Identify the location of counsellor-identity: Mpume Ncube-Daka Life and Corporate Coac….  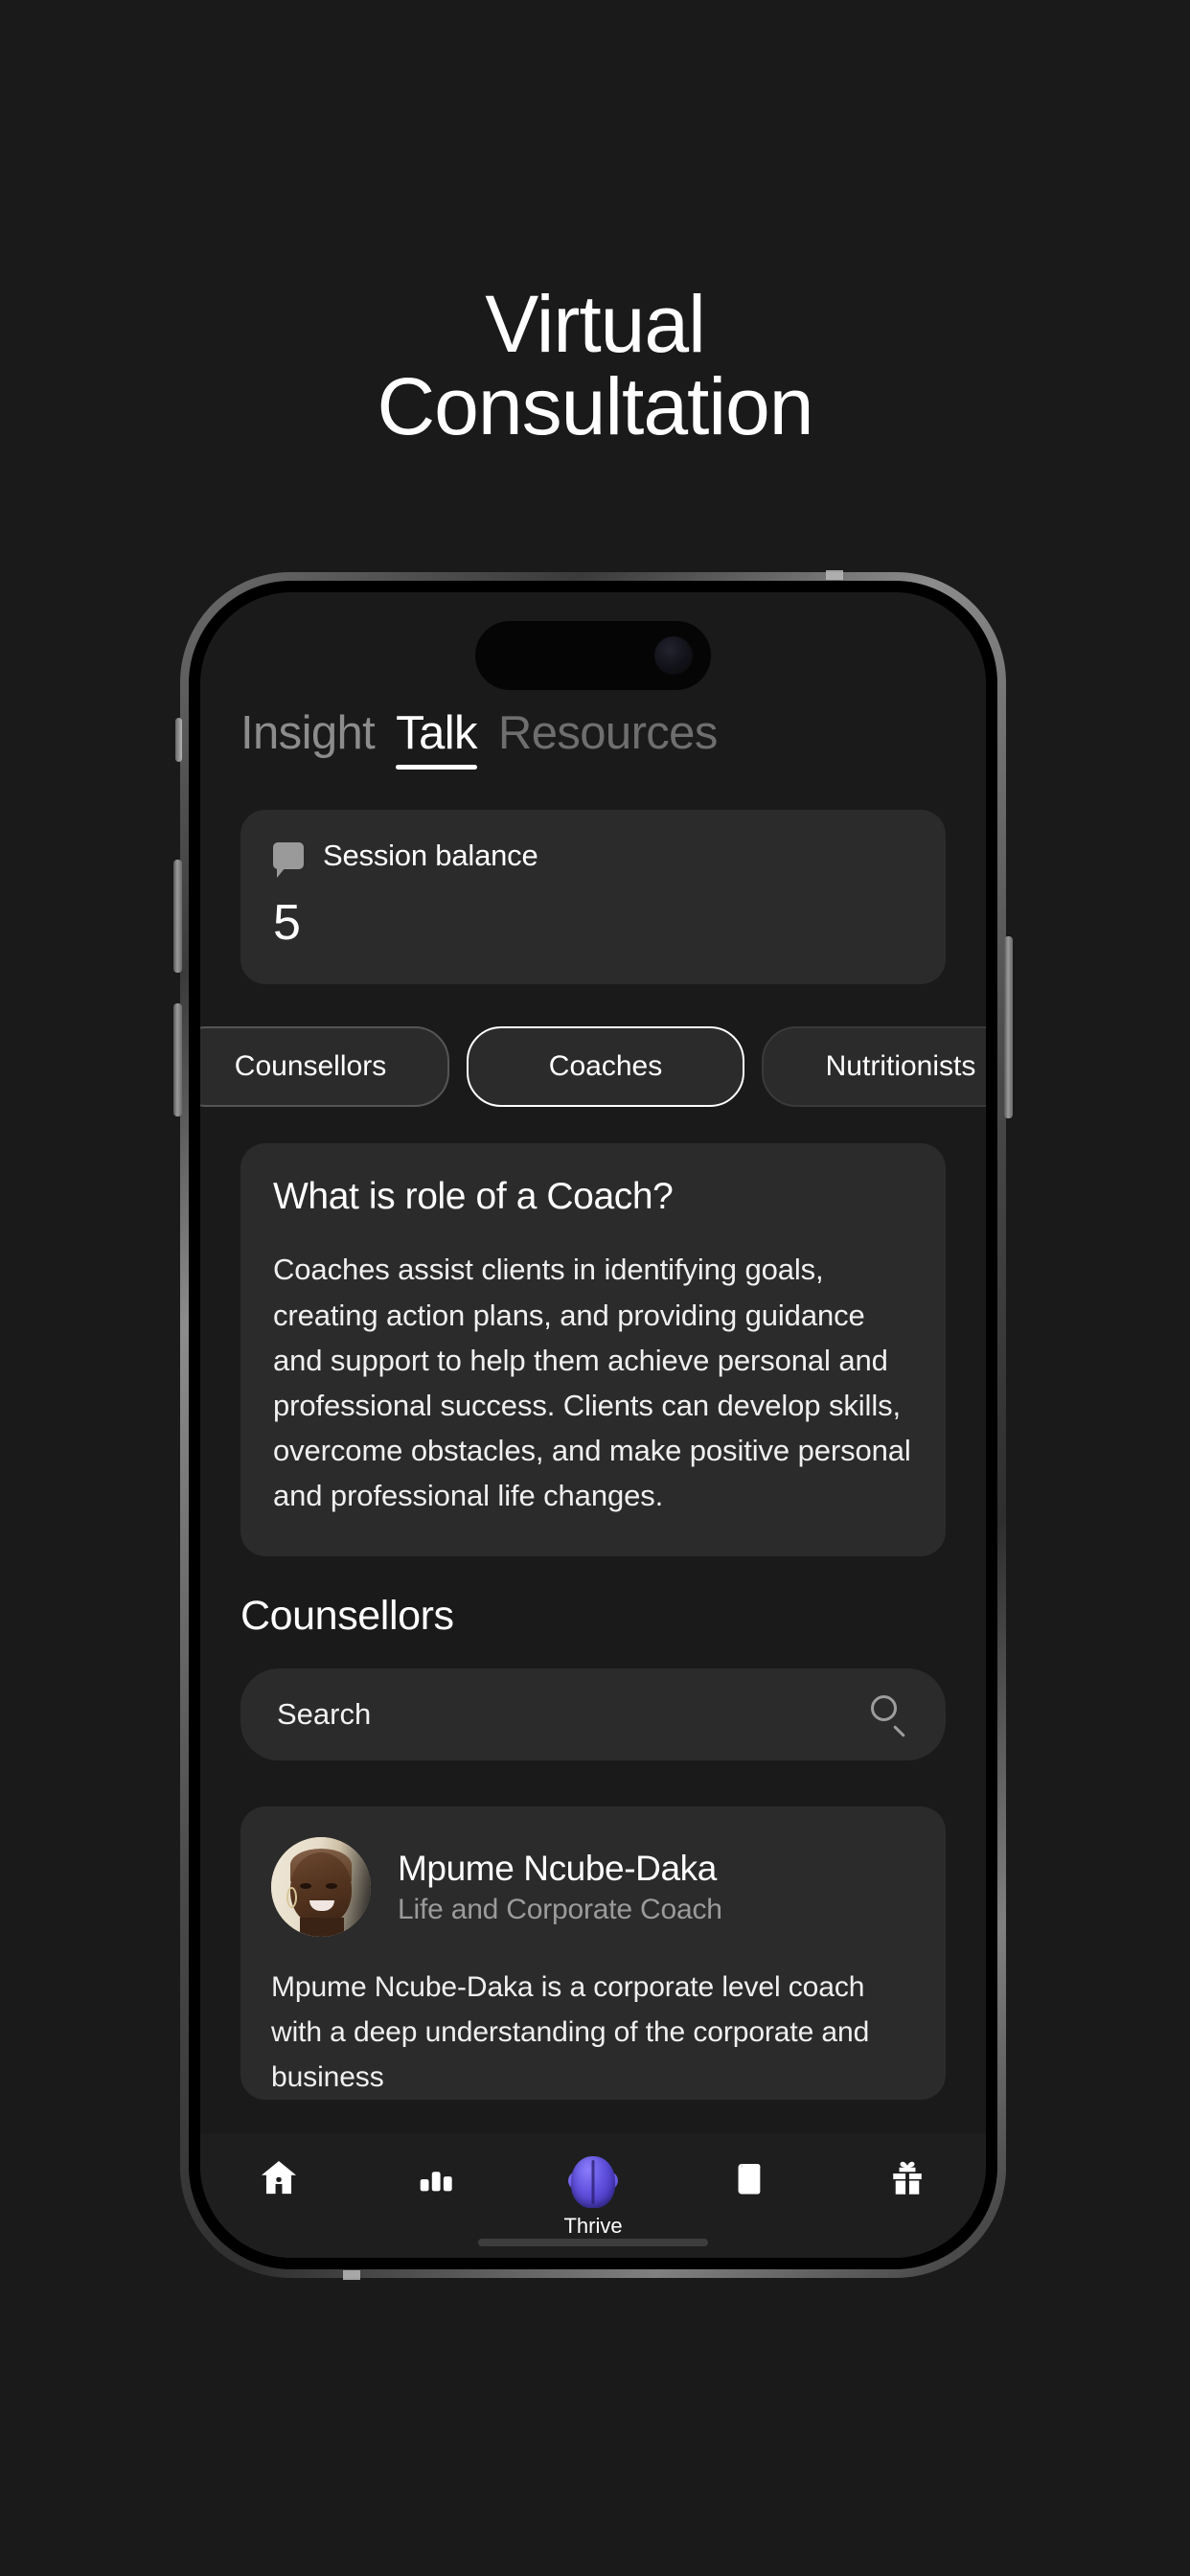
(560, 1887).